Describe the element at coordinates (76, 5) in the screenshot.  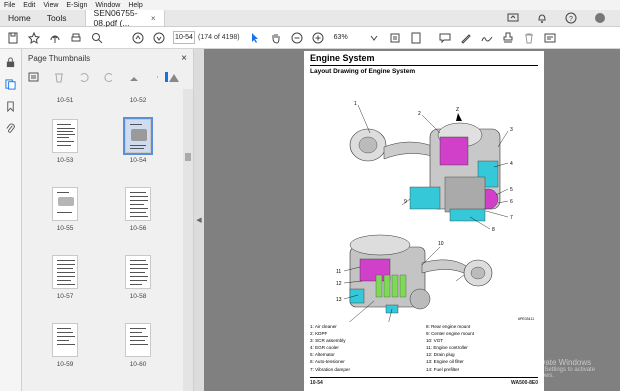
I see `menu-esign: E-Sign` at that location.